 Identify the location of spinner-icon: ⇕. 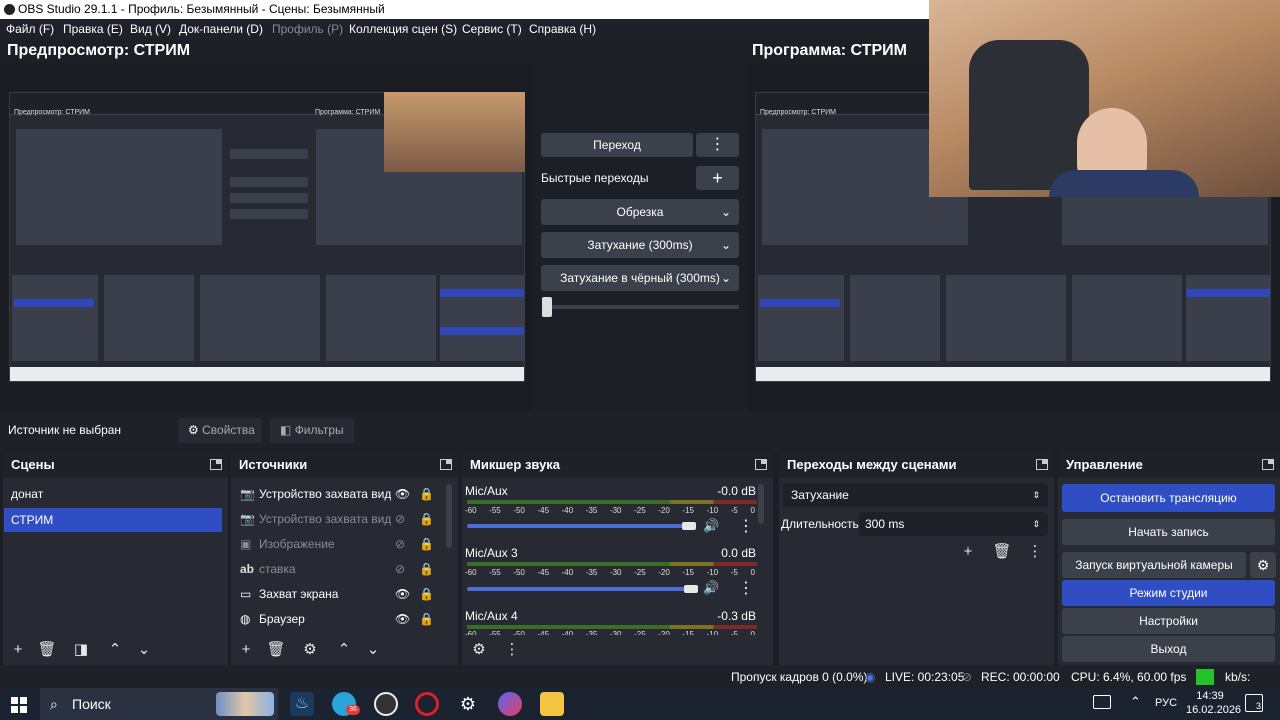
(1036, 524).